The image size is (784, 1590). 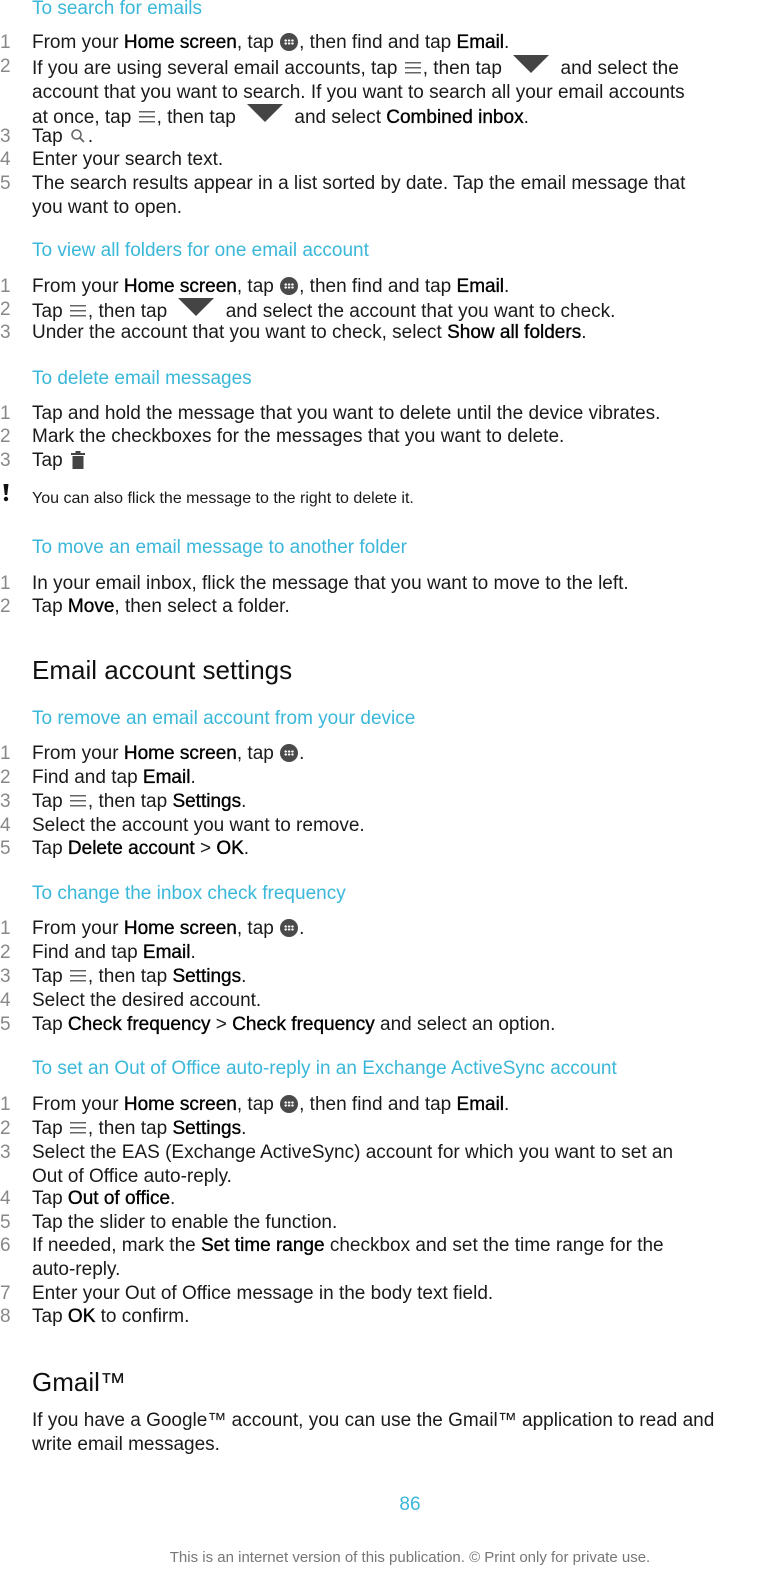 What do you see at coordinates (78, 136) in the screenshot?
I see `search-icon` at bounding box center [78, 136].